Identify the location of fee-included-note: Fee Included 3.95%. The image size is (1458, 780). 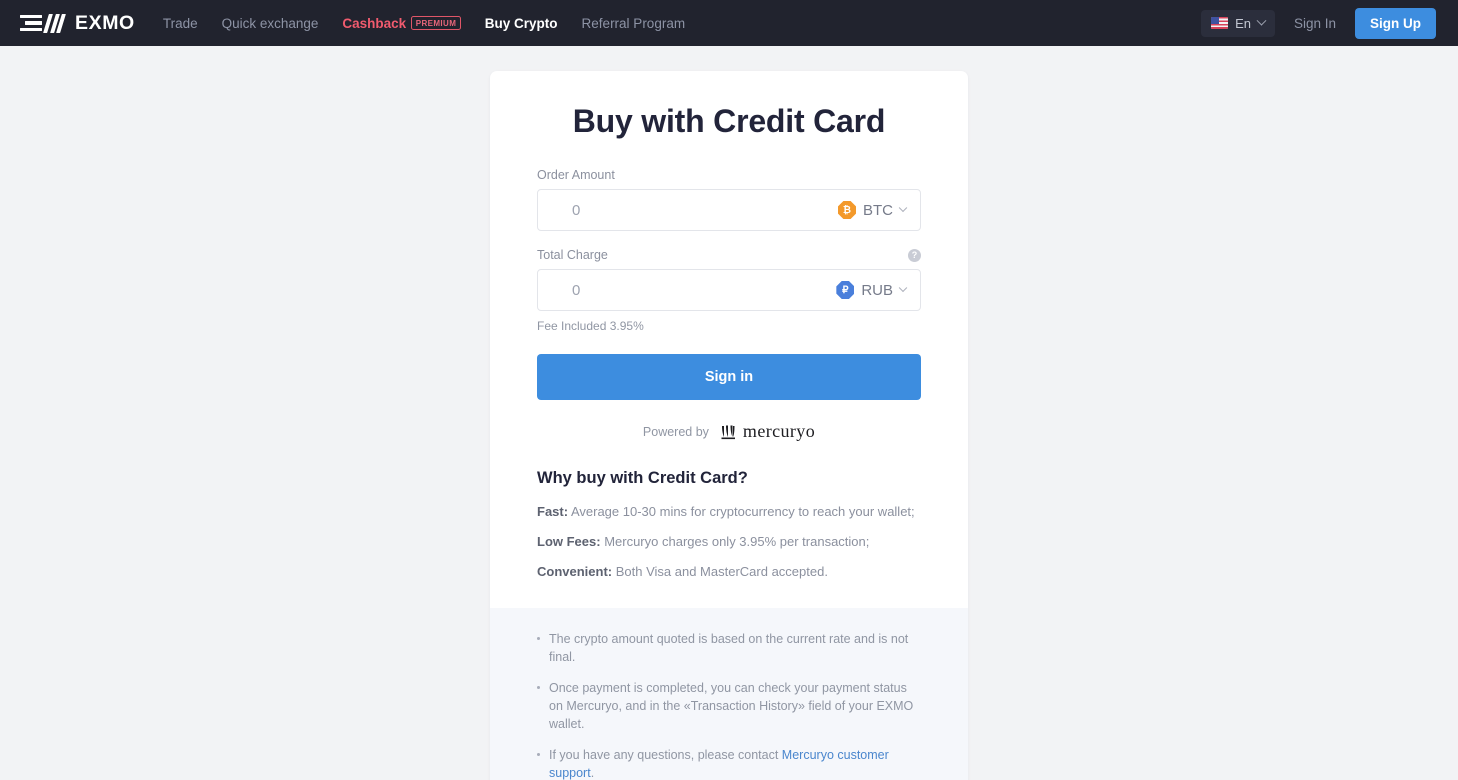
(590, 326).